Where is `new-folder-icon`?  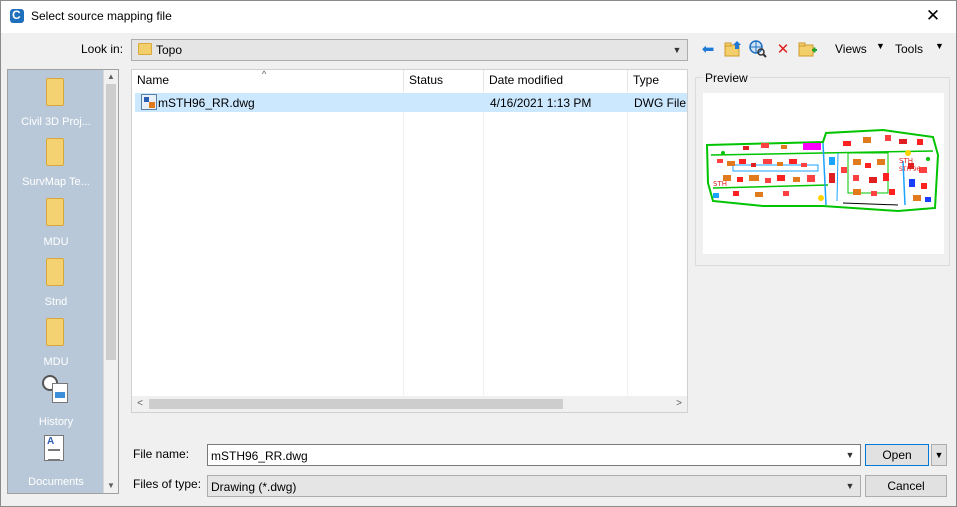 new-folder-icon is located at coordinates (808, 49).